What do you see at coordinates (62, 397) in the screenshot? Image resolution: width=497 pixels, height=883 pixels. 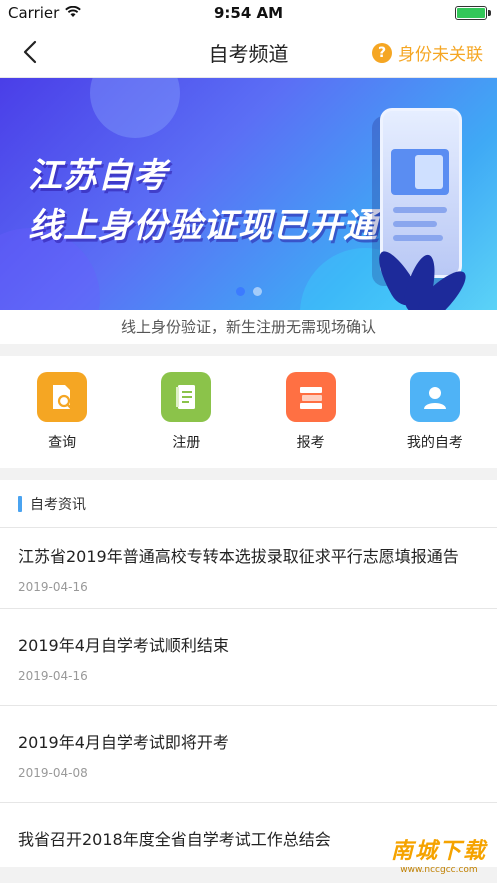 I see `search-document-icon` at bounding box center [62, 397].